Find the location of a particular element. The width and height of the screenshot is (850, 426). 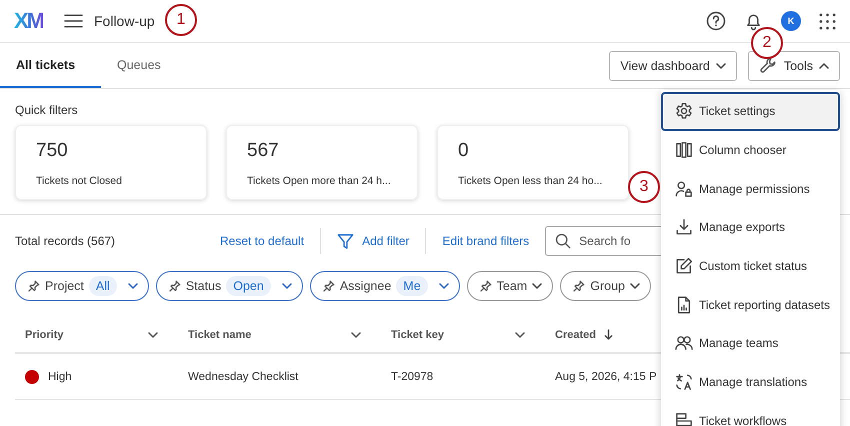

card-count: 750 is located at coordinates (52, 151).